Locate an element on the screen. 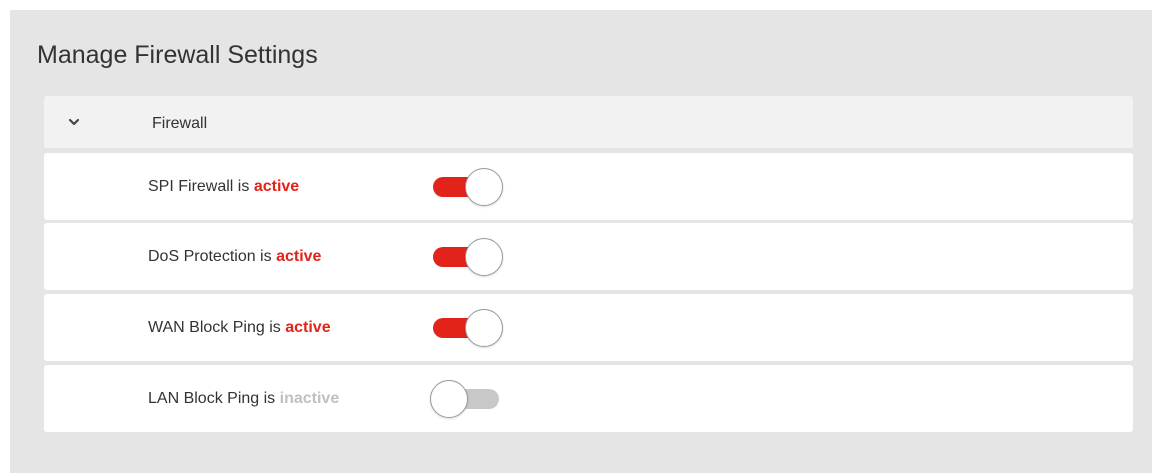 The height and width of the screenshot is (473, 1155). setting-row-dos-protection: DoS Protection is active is located at coordinates (588, 256).